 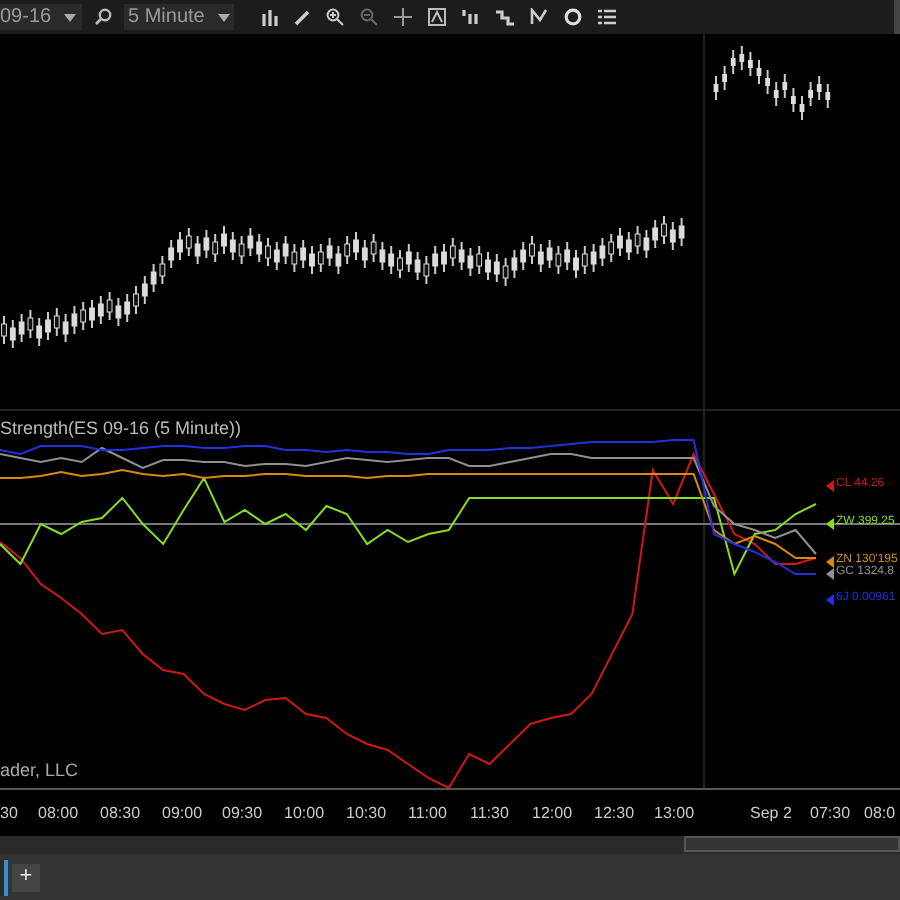 What do you see at coordinates (179, 17) in the screenshot?
I see `interval-dropdown: 5 Minute` at bounding box center [179, 17].